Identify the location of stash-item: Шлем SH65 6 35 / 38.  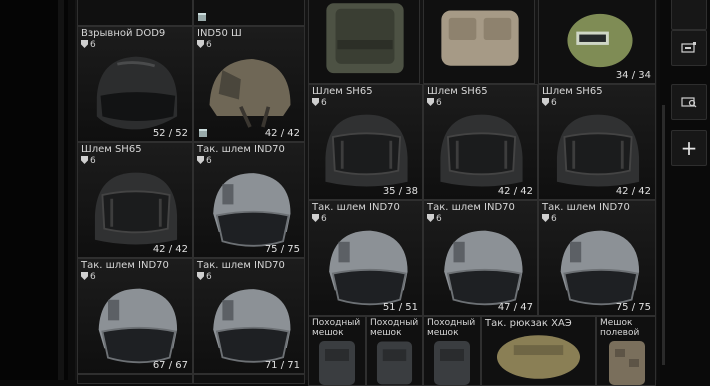
(365, 142).